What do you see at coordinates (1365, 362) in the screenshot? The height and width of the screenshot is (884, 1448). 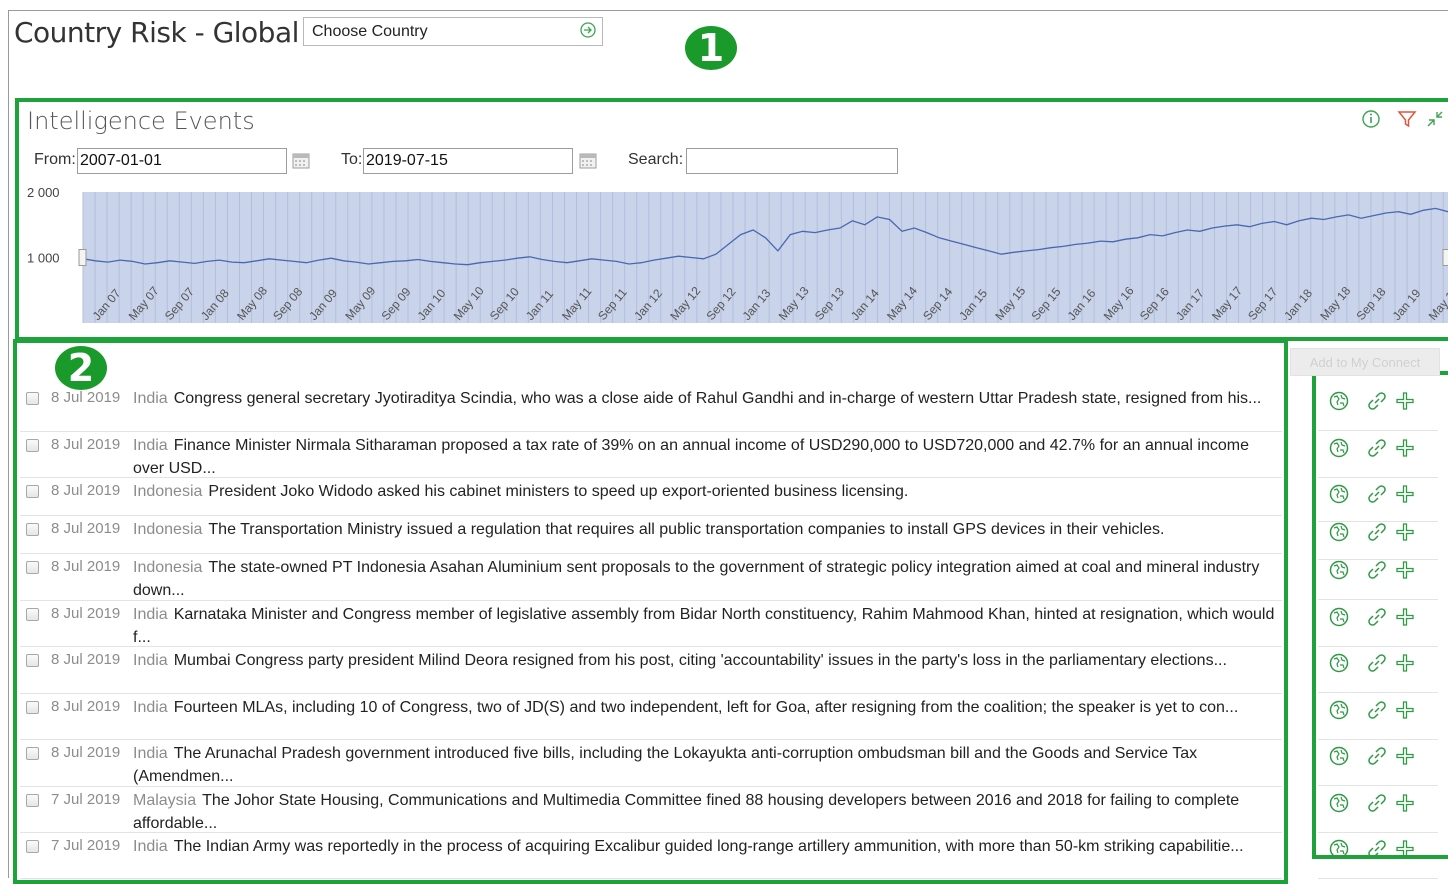 I see `add-to-connect-button: Add to My Connect` at bounding box center [1365, 362].